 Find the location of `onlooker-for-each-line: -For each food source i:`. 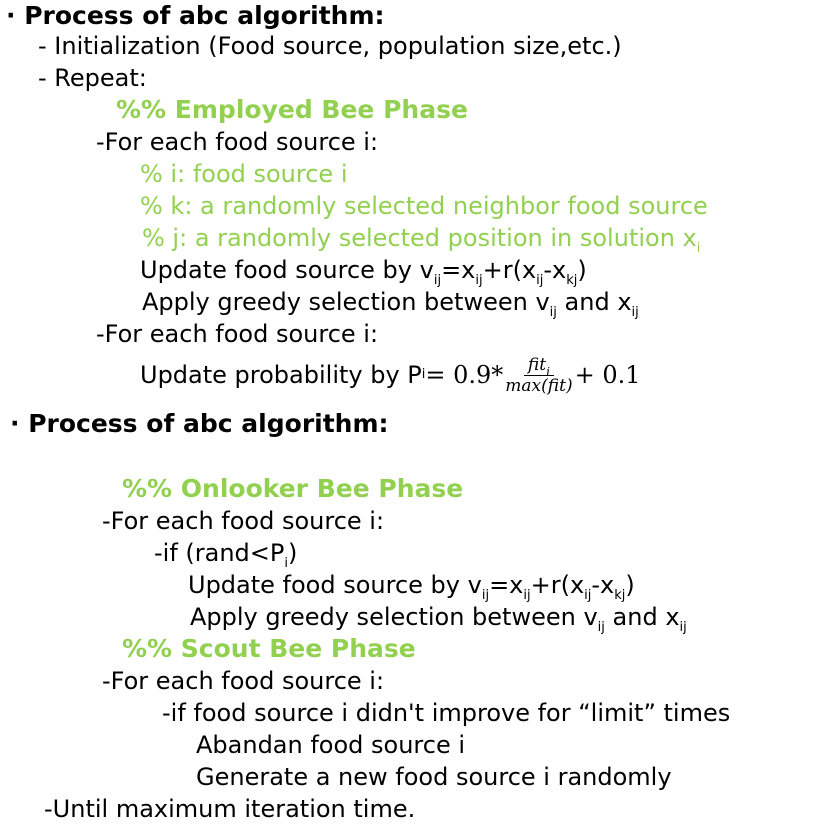

onlooker-for-each-line: -For each food source i: is located at coordinates (243, 521).